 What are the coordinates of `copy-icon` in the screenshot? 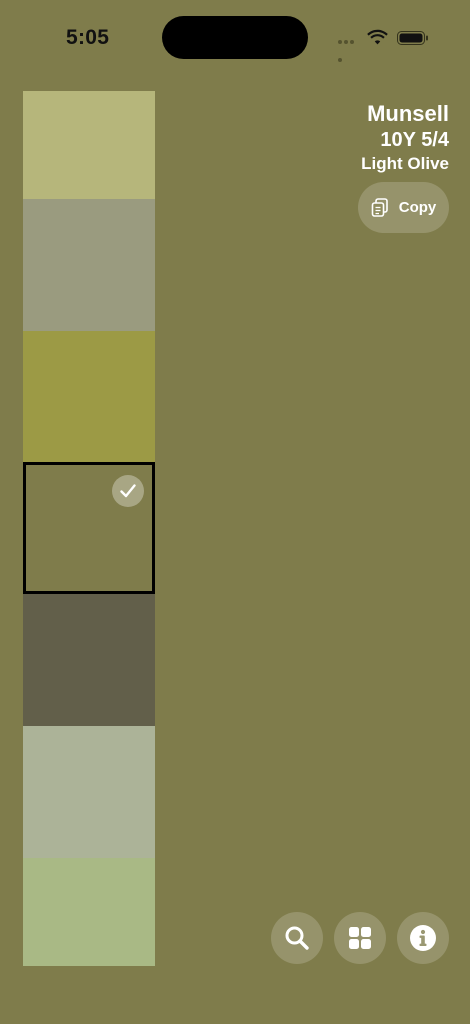 It's located at (379, 207).